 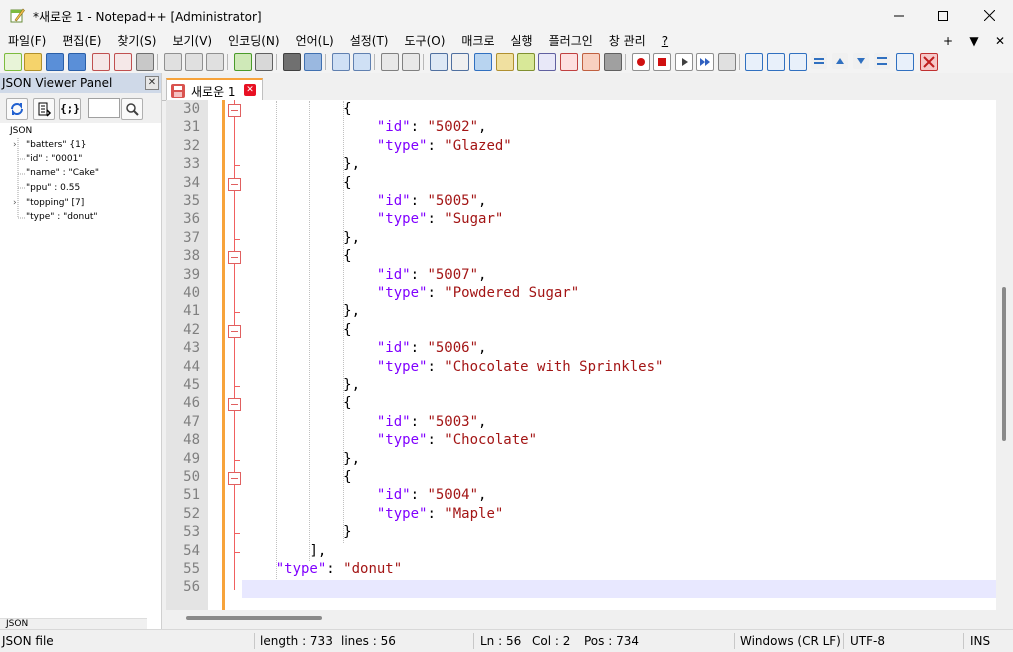 What do you see at coordinates (33, 62) in the screenshot?
I see `open-file-icon` at bounding box center [33, 62].